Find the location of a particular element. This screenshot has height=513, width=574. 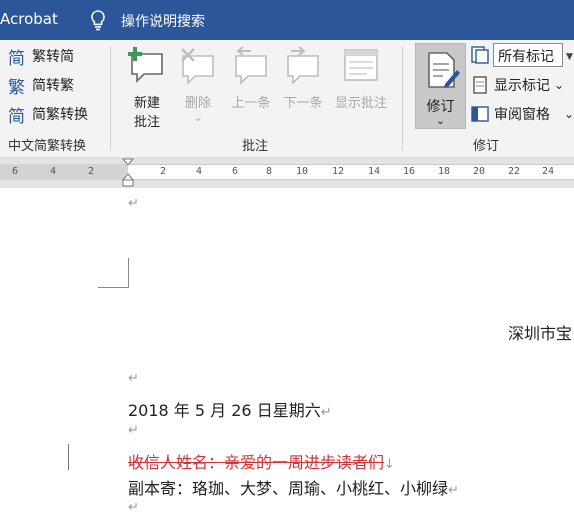

reviewing-pane-icon is located at coordinates (480, 114).